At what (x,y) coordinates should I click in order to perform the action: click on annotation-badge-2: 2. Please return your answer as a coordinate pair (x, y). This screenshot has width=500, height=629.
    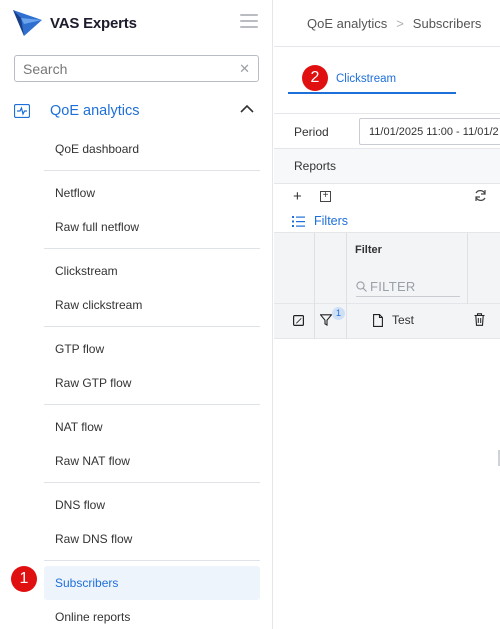
    Looking at the image, I should click on (315, 78).